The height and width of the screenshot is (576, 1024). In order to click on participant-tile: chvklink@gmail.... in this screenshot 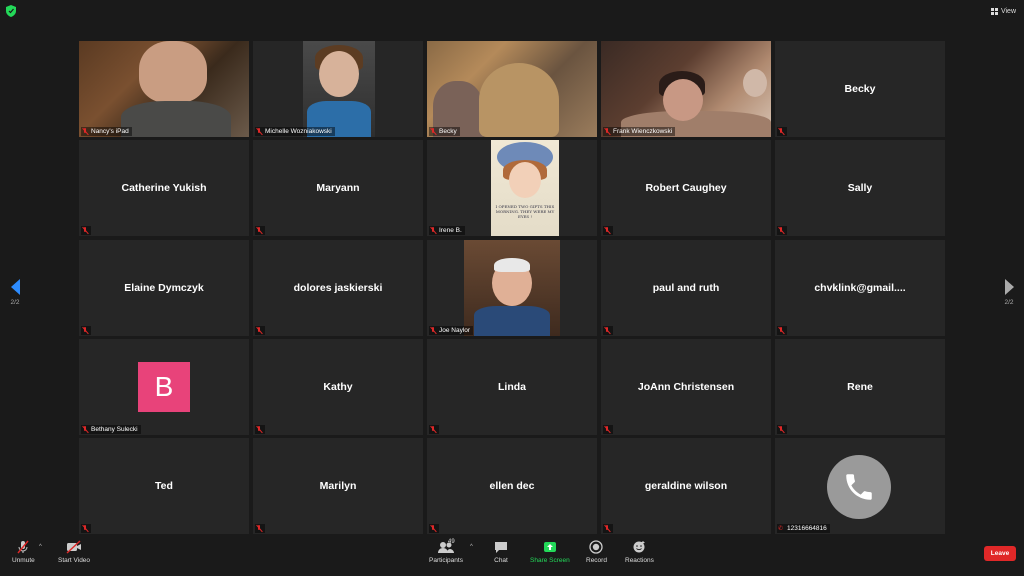, I will do `click(860, 287)`.